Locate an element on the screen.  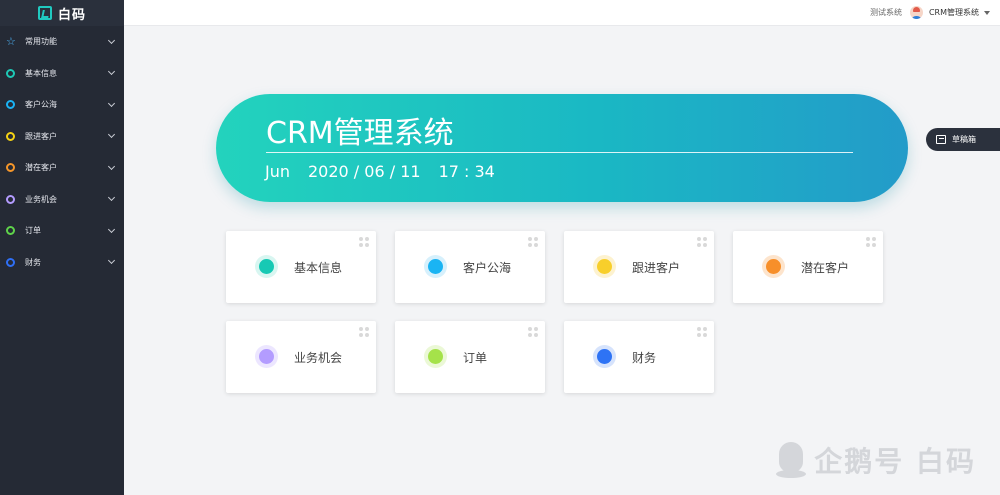
card-label: 订单 is located at coordinates (475, 358).